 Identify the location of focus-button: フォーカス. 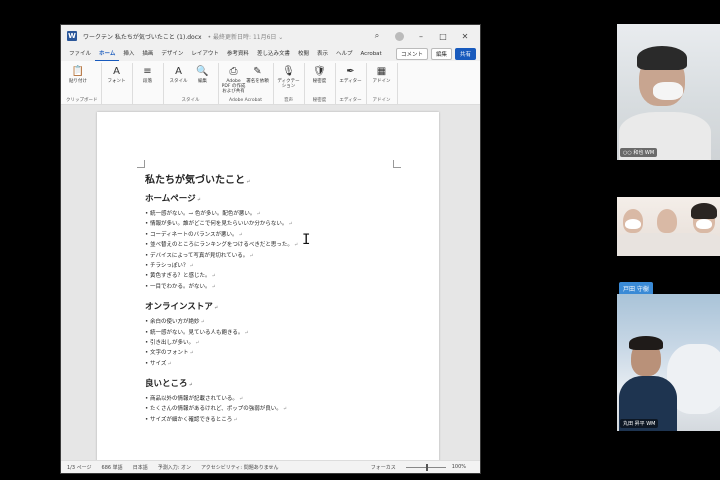
(383, 467).